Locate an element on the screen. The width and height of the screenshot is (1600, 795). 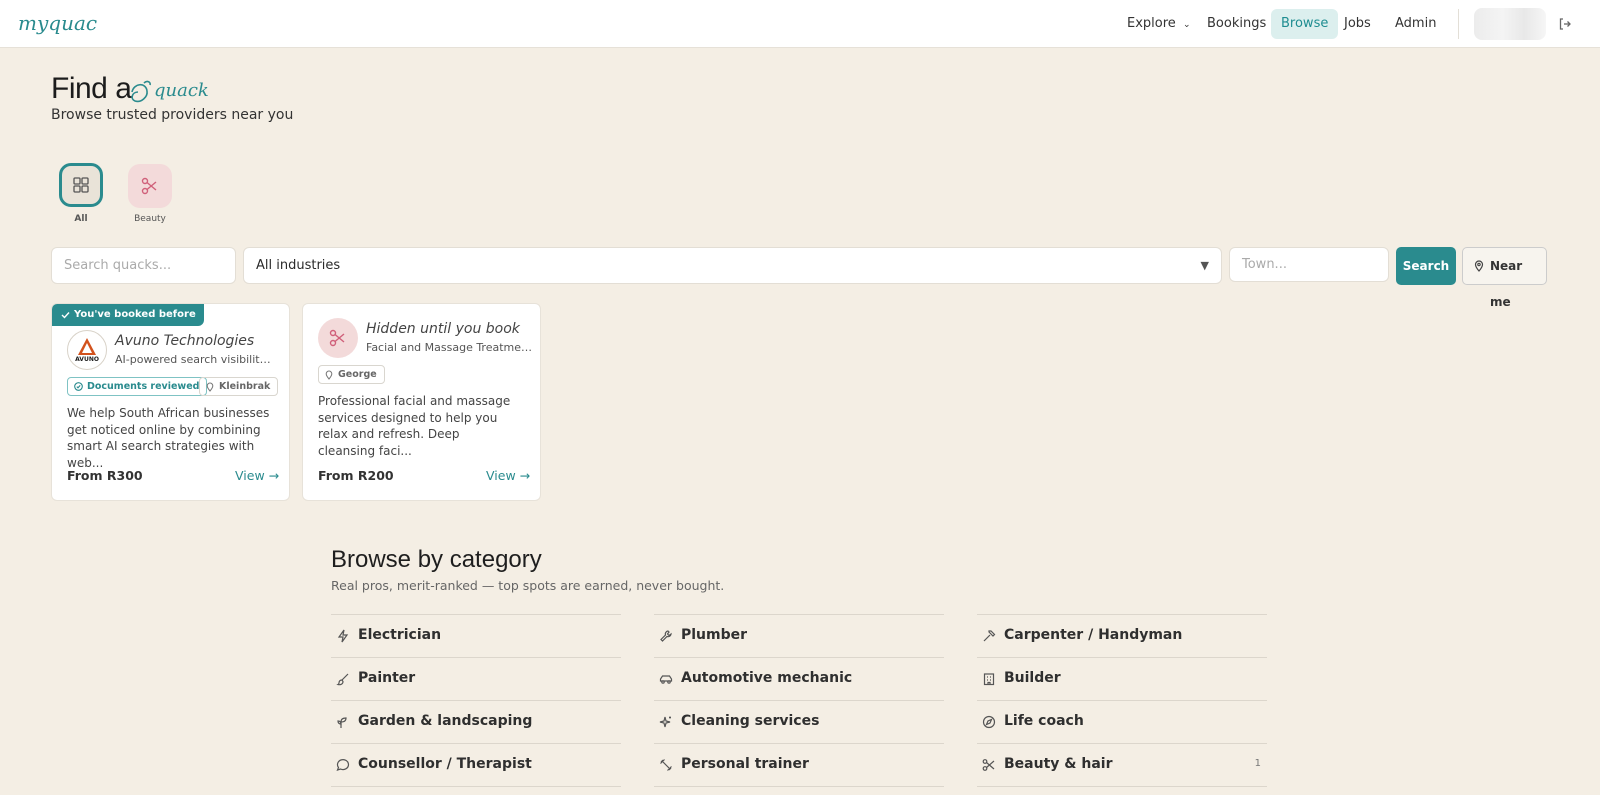
chevron-down-icon: ⌄ is located at coordinates (1186, 25).